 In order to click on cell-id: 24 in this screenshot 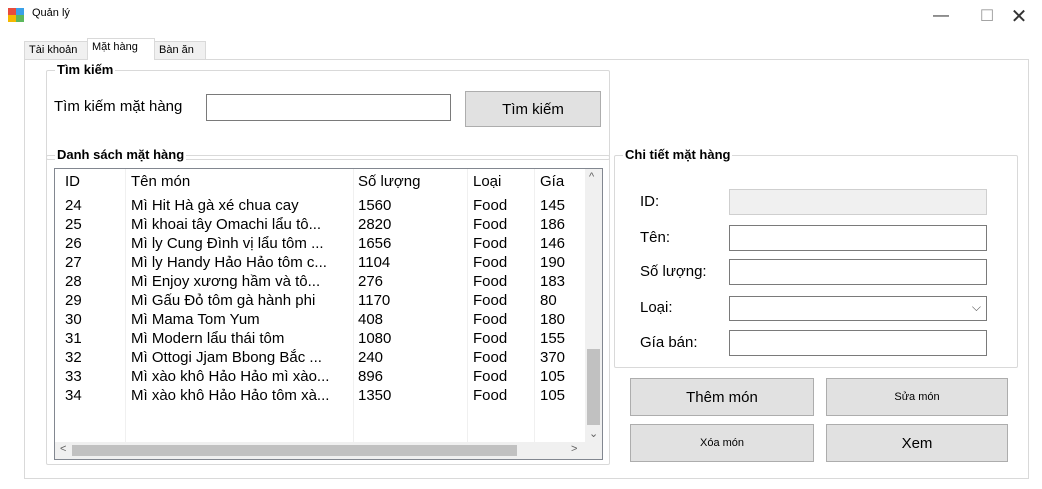, I will do `click(73, 205)`.